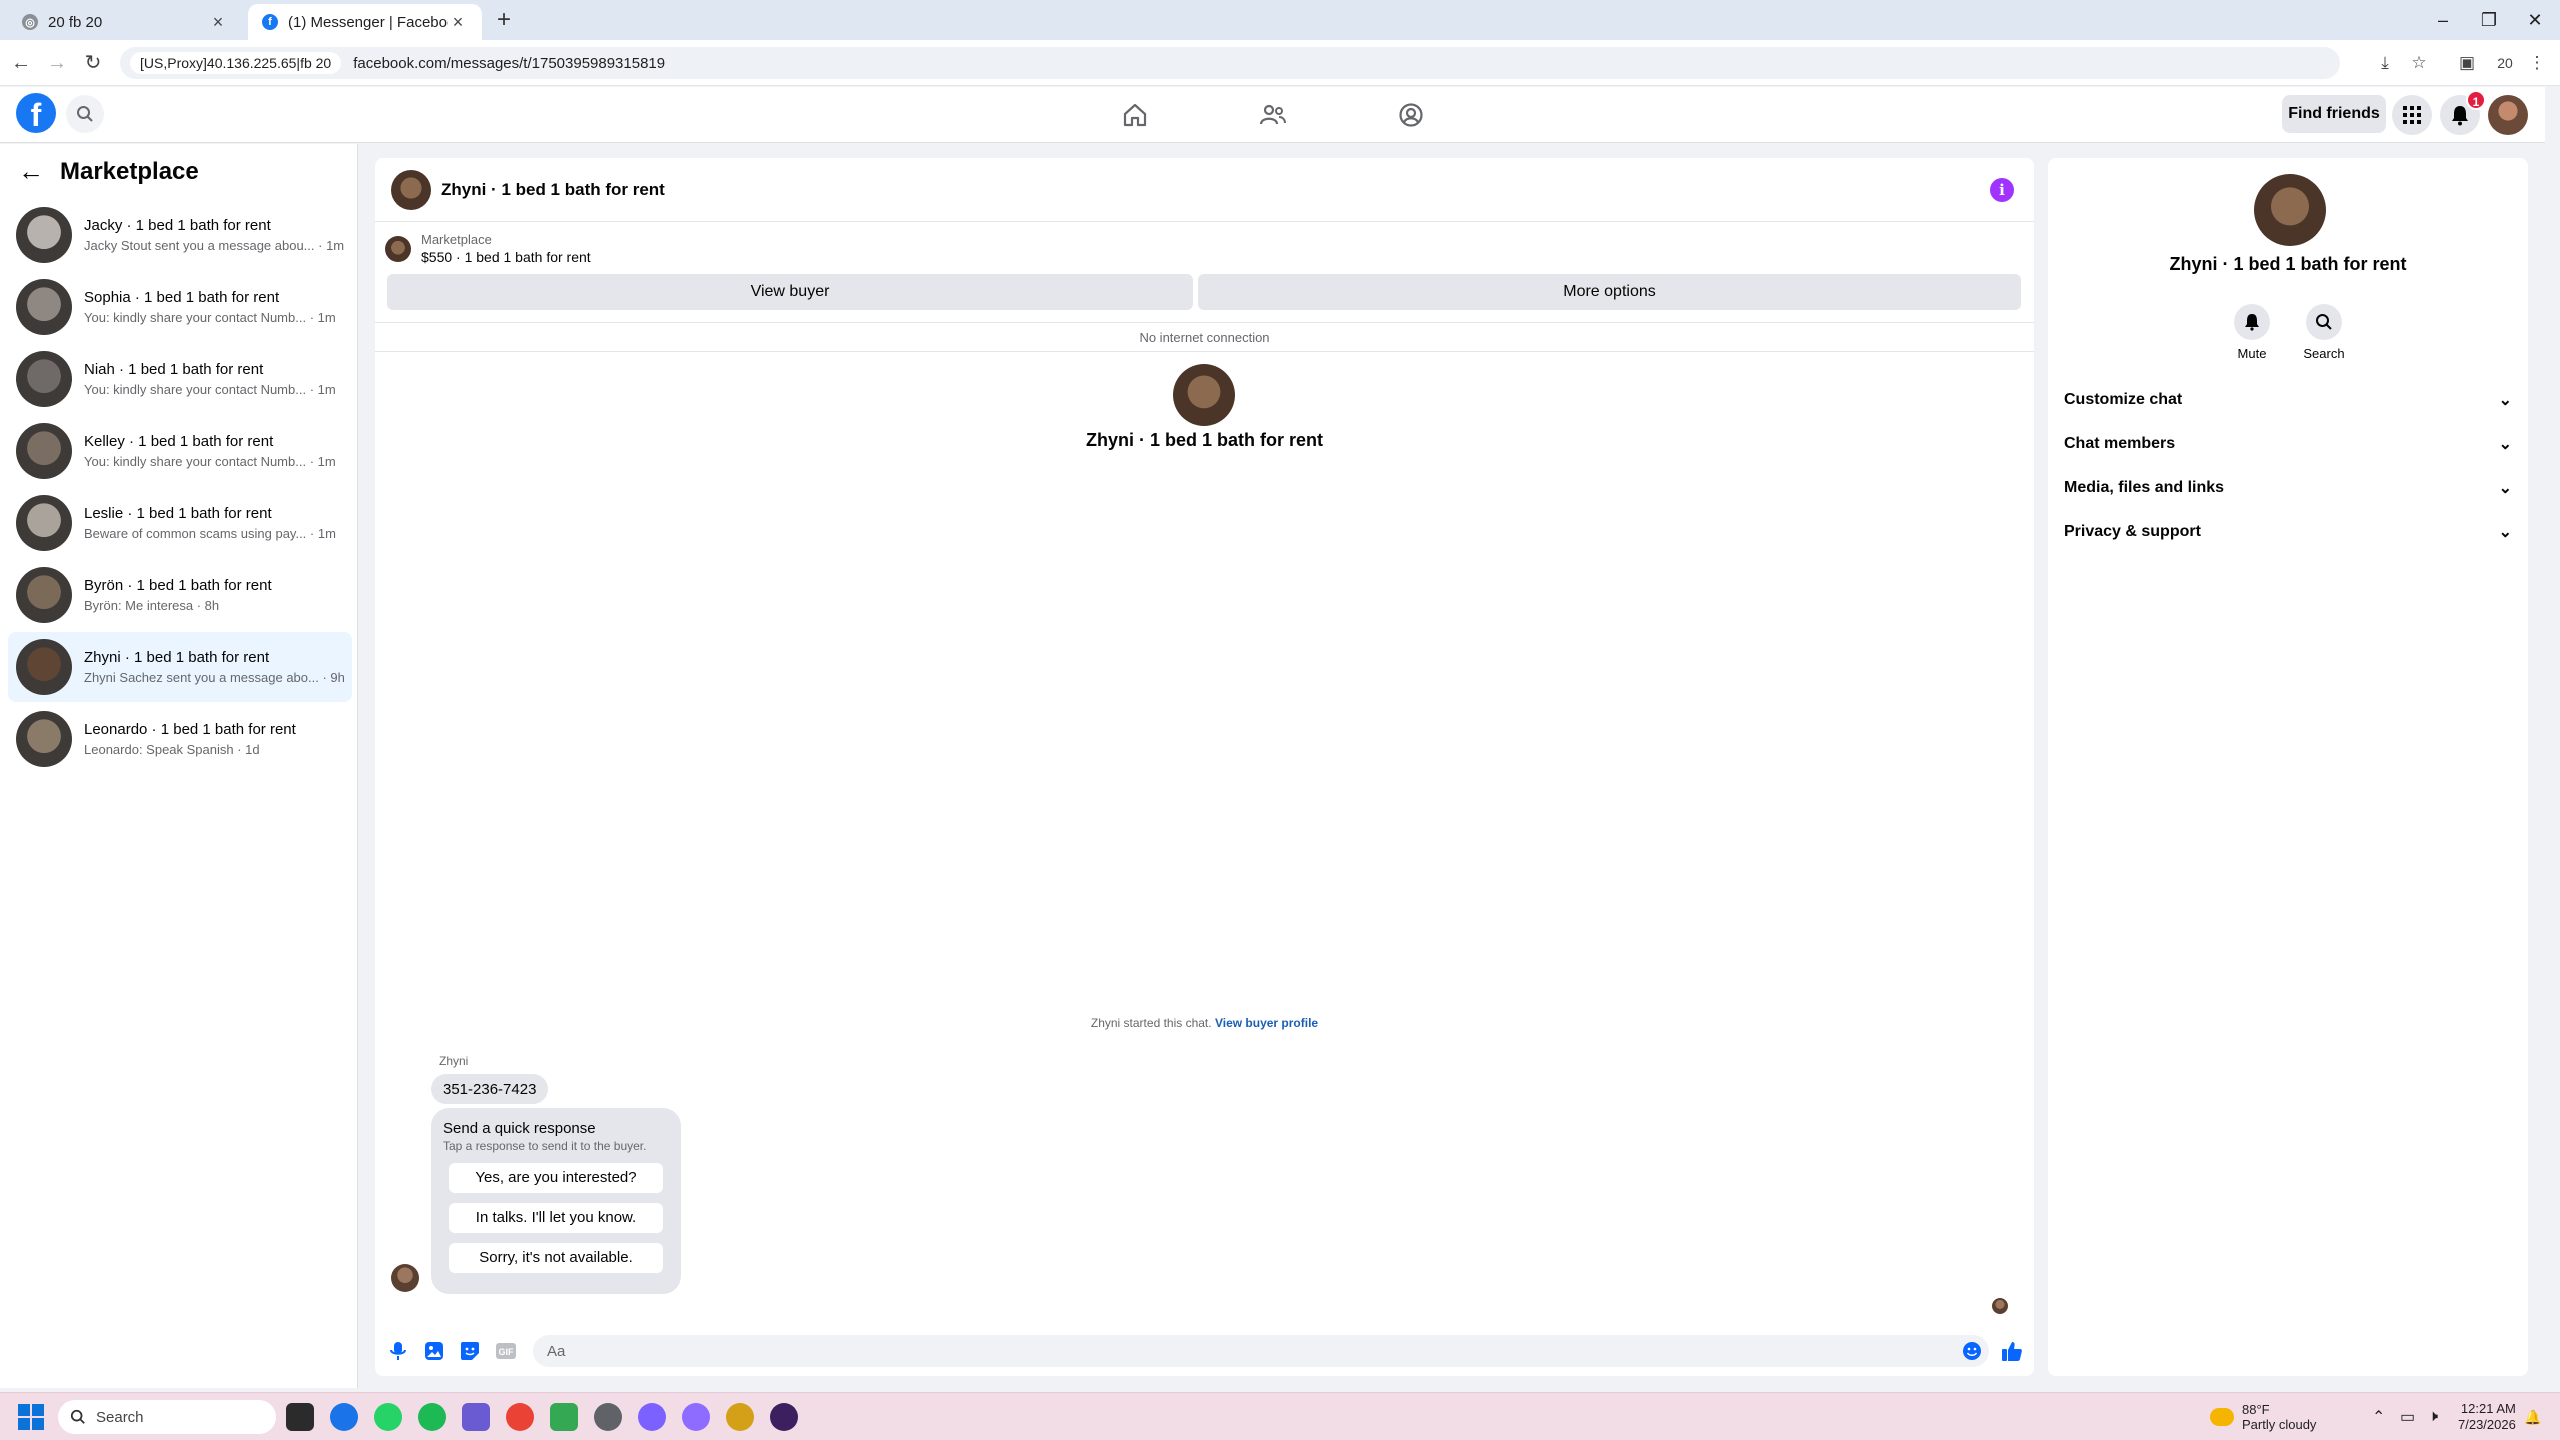 This screenshot has width=2560, height=1440. Describe the element at coordinates (1266, 1023) in the screenshot. I see `view-buyer-profile-link: View buyer profile` at that location.